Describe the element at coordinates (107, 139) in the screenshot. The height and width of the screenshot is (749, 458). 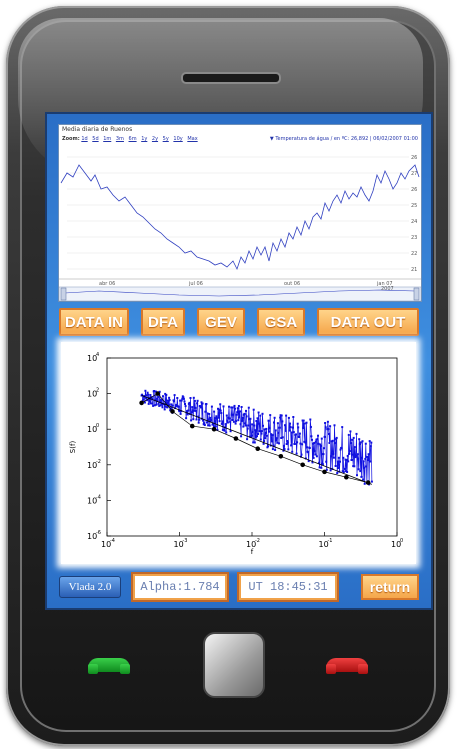
I see `zoom-option: 1m` at that location.